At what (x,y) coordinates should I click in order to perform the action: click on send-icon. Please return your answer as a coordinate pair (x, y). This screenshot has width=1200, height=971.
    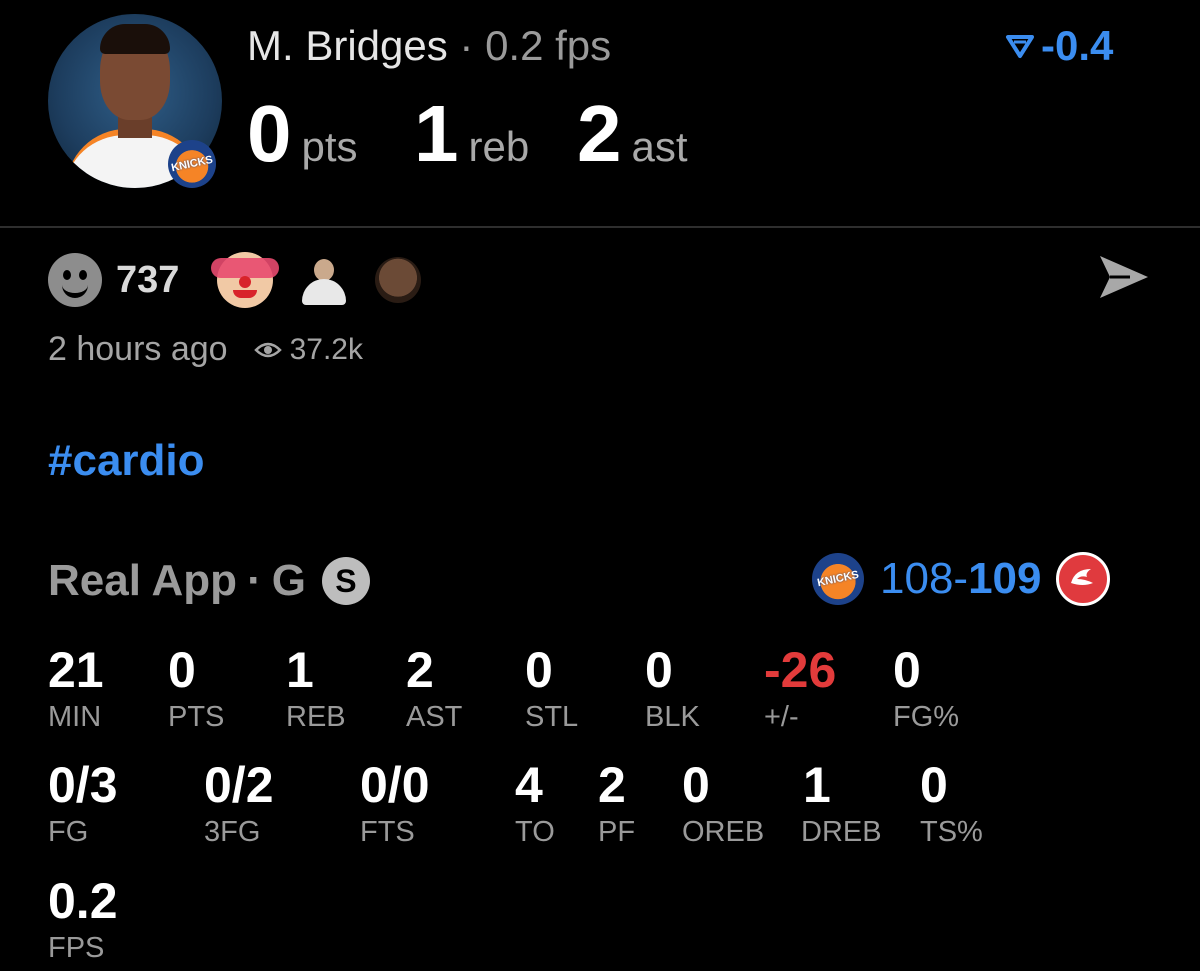
    Looking at the image, I should click on (1124, 277).